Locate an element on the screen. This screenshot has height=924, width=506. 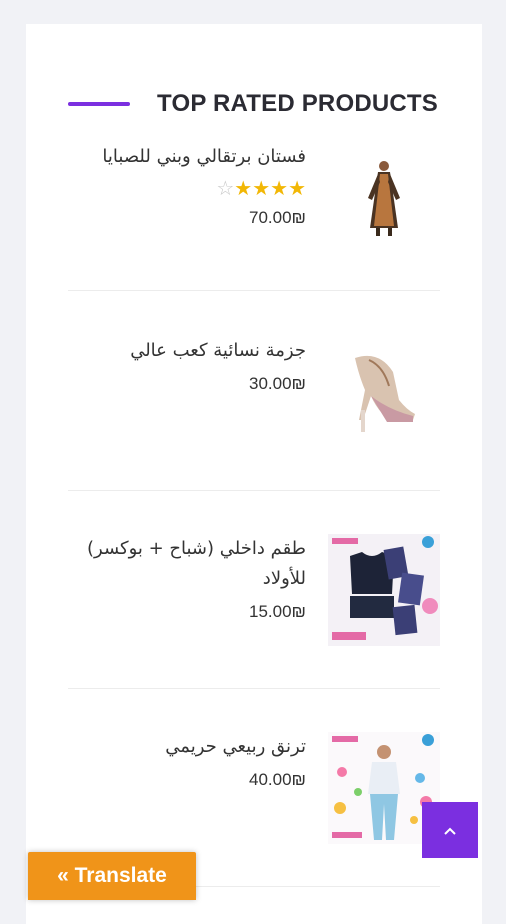
kids-underwear-set-image is located at coordinates (384, 590).